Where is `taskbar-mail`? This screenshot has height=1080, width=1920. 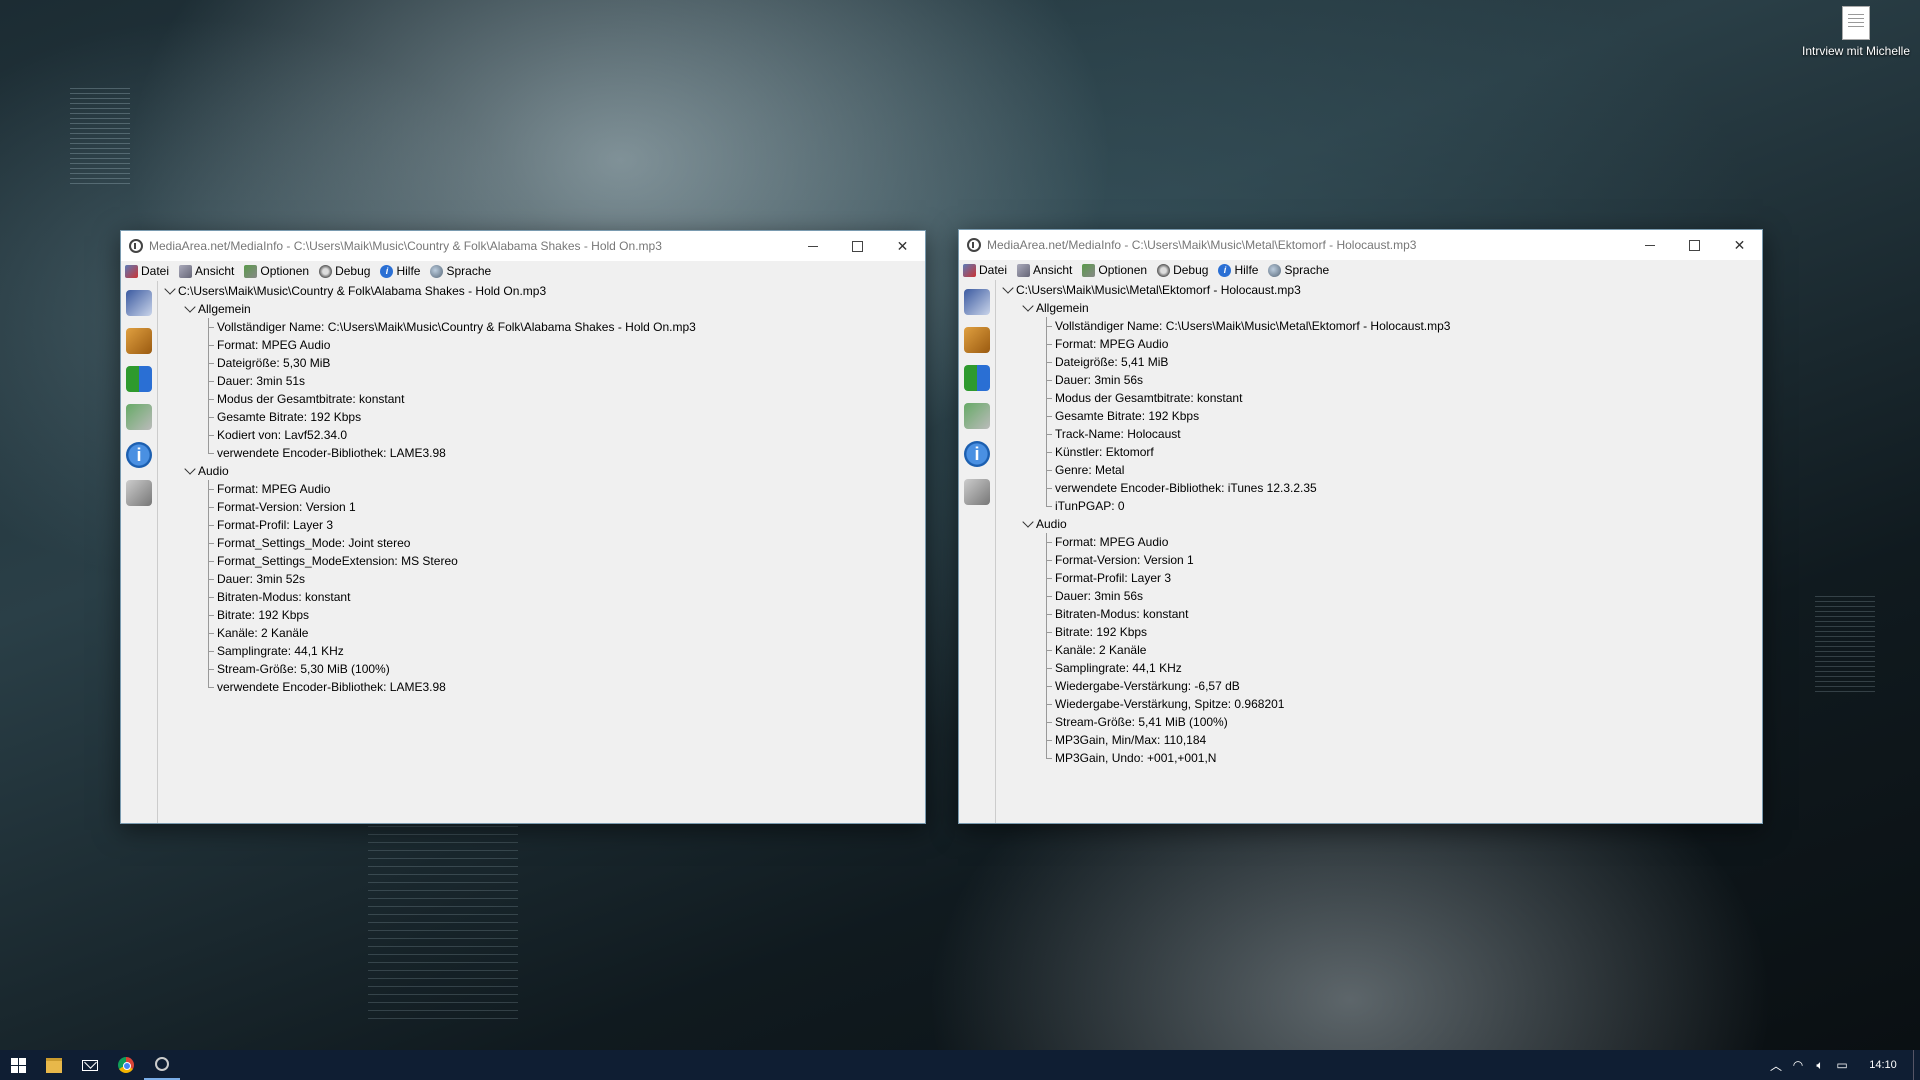 taskbar-mail is located at coordinates (90, 1065).